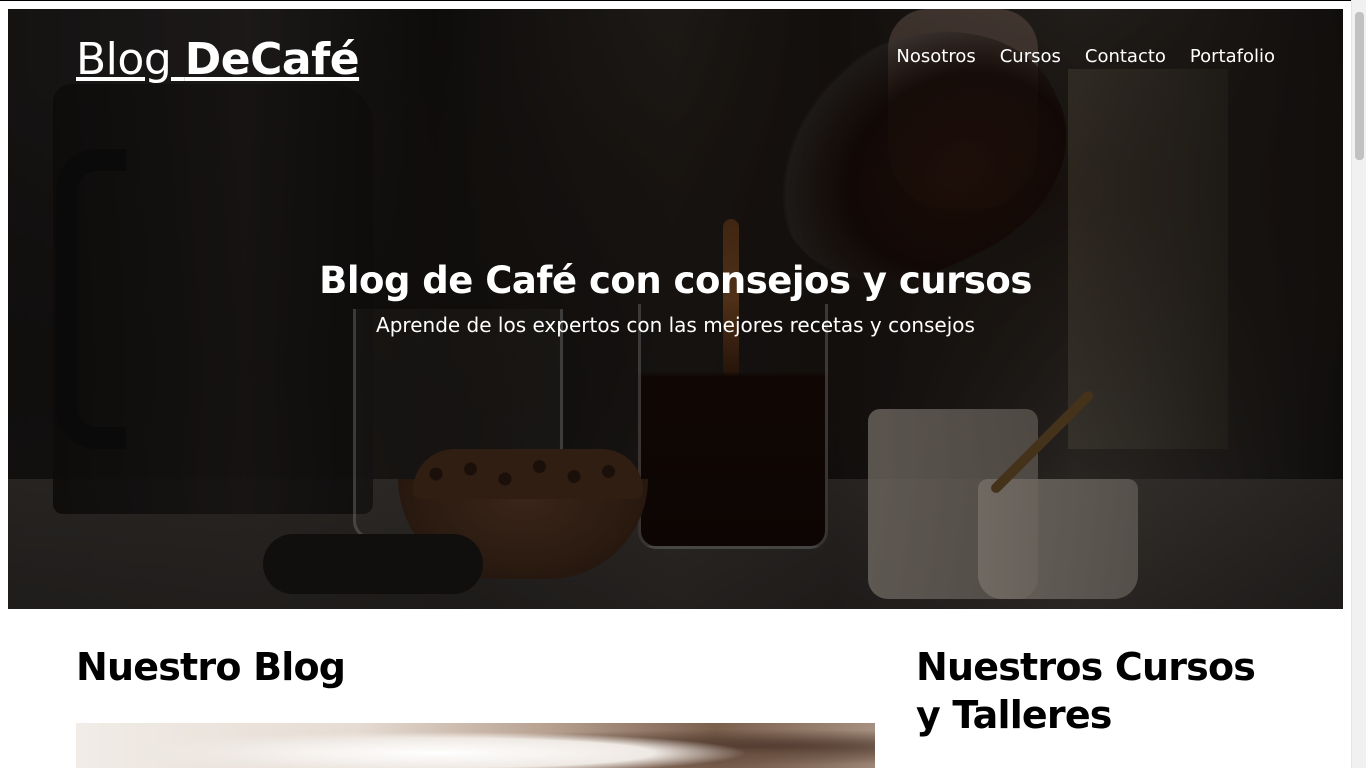 The width and height of the screenshot is (1366, 768). What do you see at coordinates (211, 667) in the screenshot?
I see `blog-section-title: Nuestro Blog` at bounding box center [211, 667].